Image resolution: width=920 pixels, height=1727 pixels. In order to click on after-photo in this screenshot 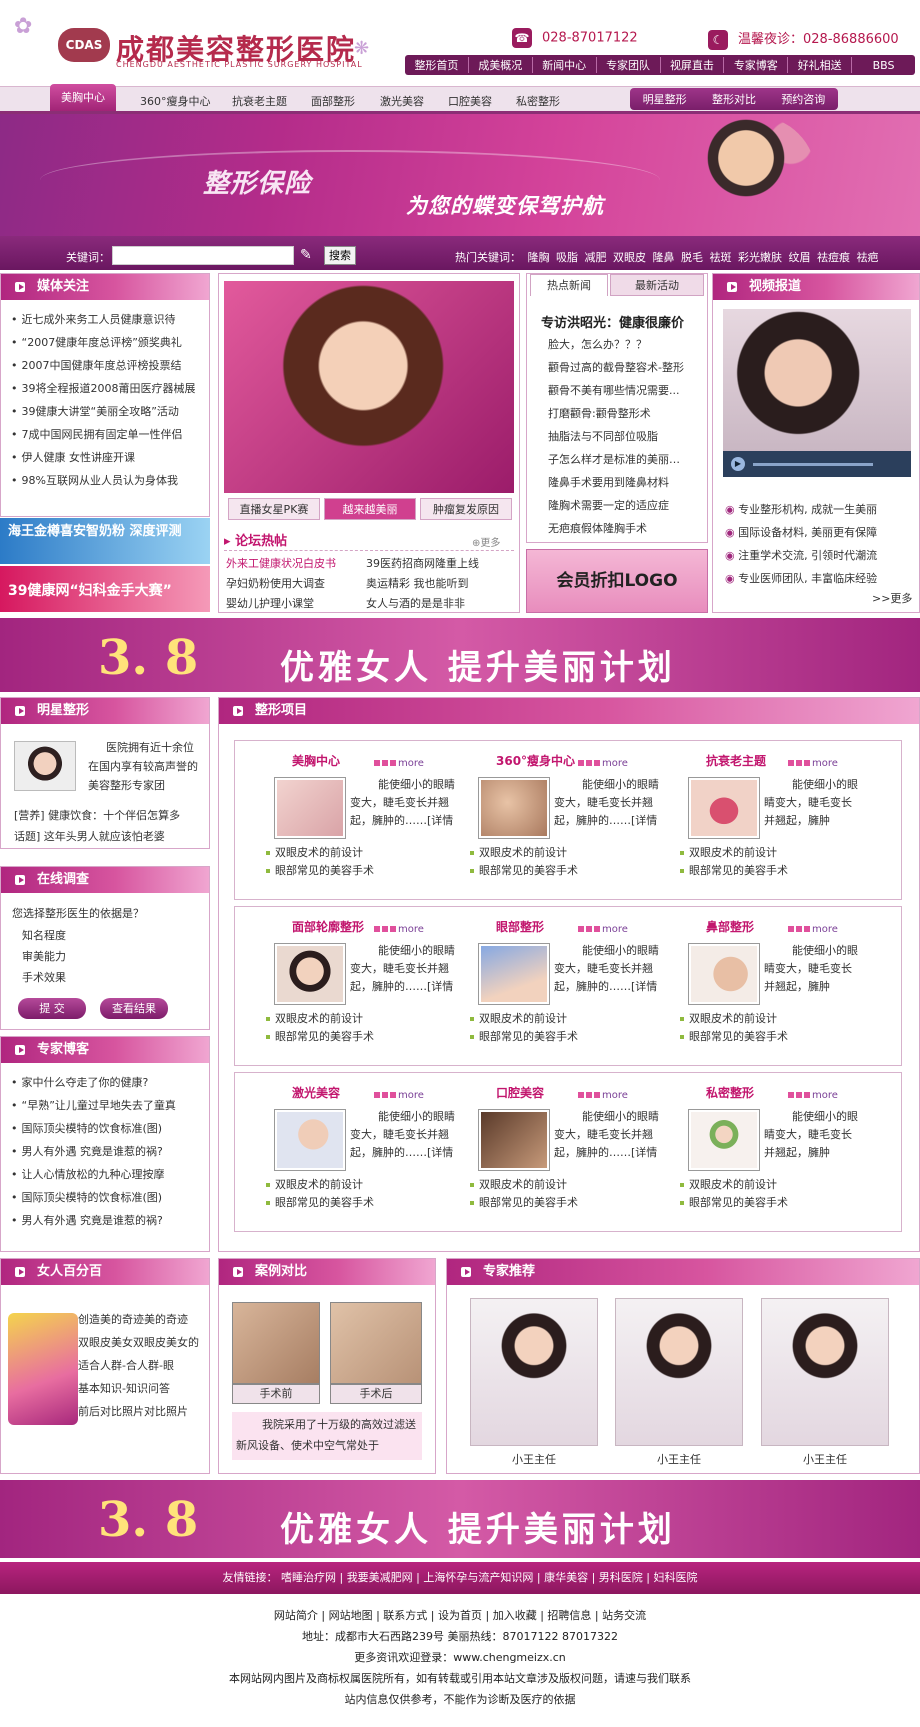, I will do `click(376, 1343)`.